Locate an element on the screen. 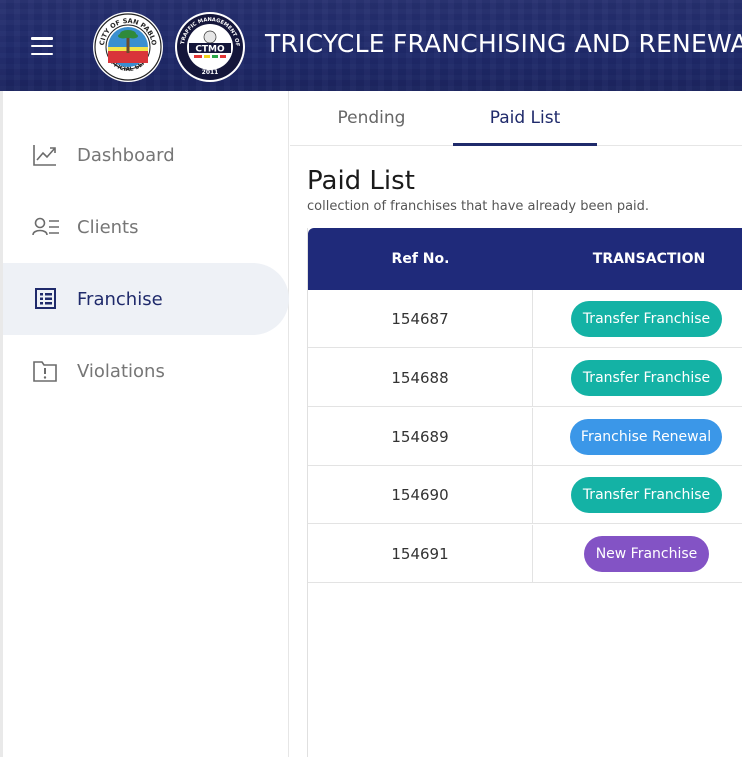 The image size is (742, 757). trending-up-icon is located at coordinates (45, 155).